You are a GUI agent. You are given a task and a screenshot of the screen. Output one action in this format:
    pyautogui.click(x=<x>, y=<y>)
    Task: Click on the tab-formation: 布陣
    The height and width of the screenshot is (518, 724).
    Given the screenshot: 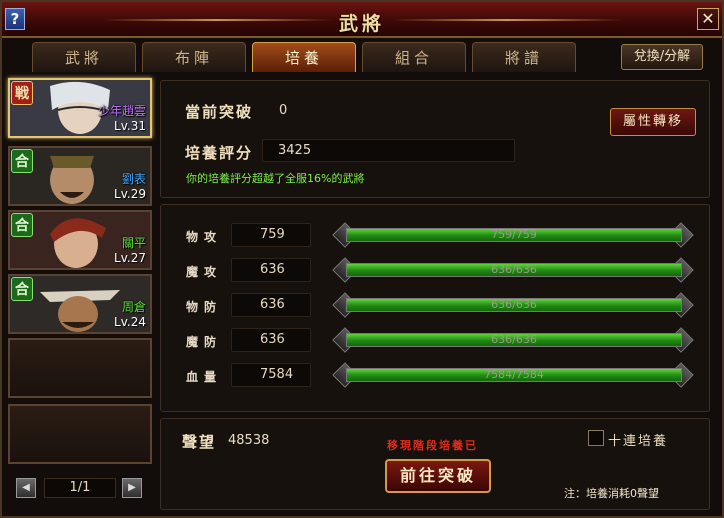 What is the action you would take?
    pyautogui.click(x=194, y=57)
    